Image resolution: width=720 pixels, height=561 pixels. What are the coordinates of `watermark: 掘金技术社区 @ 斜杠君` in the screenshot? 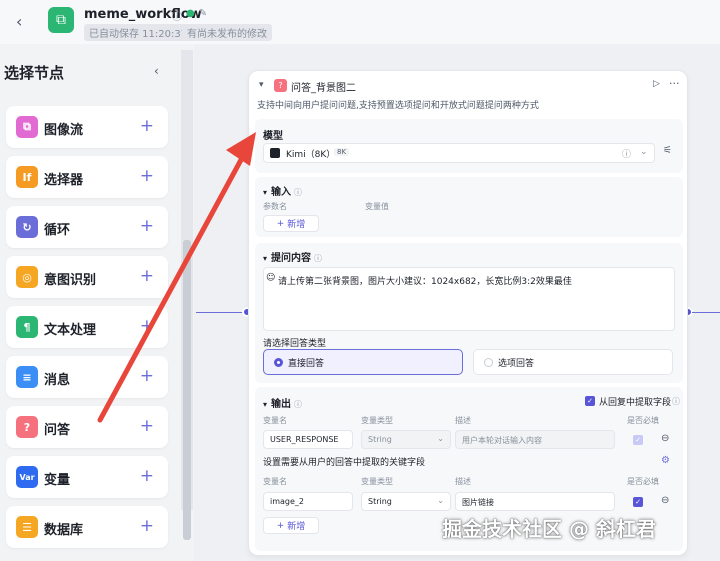 It's located at (549, 529).